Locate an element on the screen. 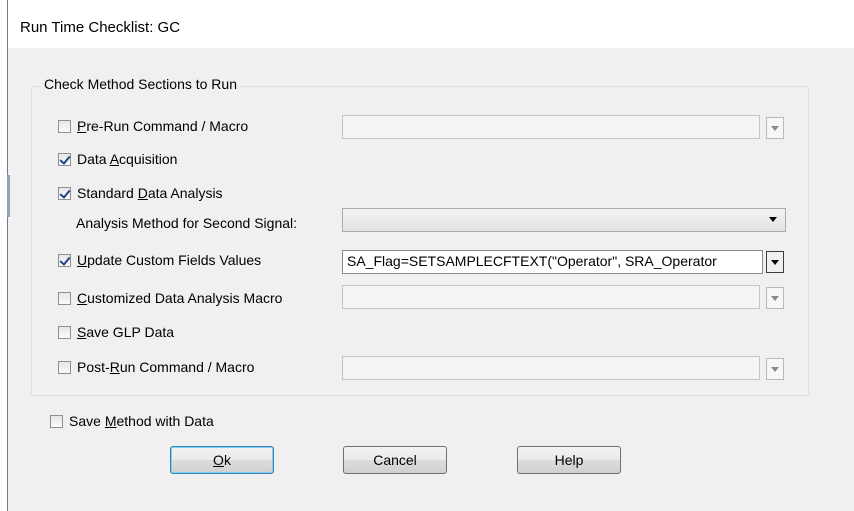 This screenshot has width=854, height=511. standard-analysis-checkbox is located at coordinates (64, 193).